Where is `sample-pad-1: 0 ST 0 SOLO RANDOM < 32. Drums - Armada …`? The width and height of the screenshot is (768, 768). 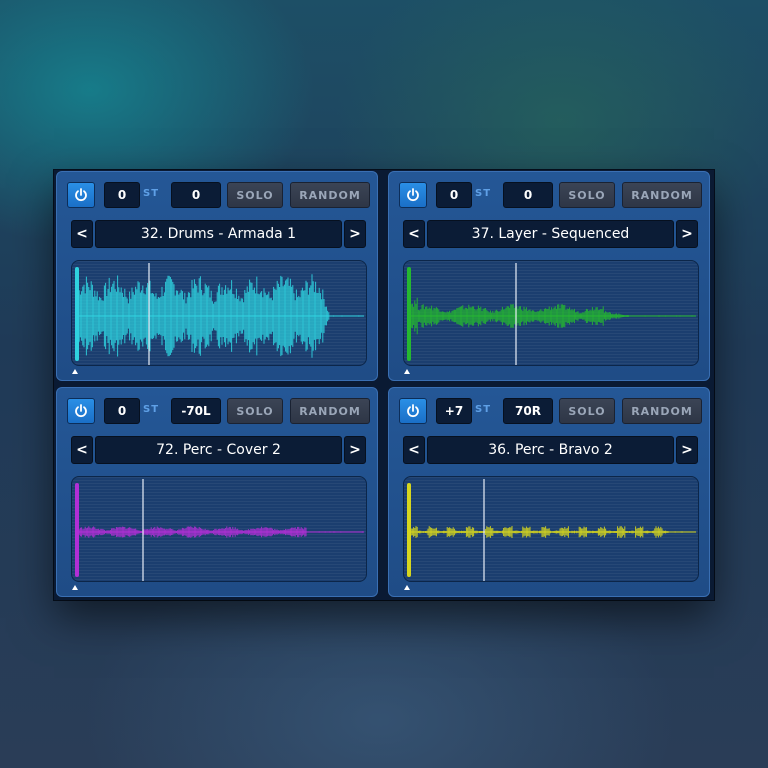 sample-pad-1: 0 ST 0 SOLO RANDOM < 32. Drums - Armada … is located at coordinates (217, 276).